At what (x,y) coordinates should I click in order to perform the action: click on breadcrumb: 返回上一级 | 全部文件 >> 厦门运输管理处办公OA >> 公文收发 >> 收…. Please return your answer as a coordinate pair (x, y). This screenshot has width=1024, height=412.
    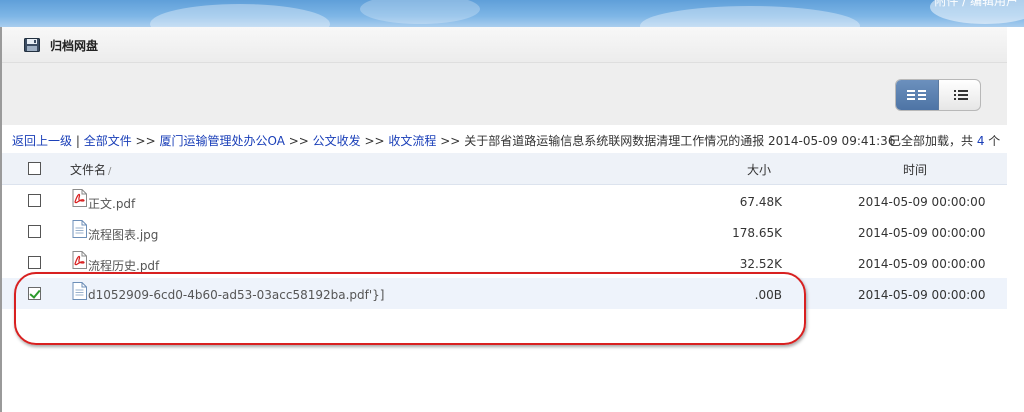
    Looking at the image, I should click on (453, 140).